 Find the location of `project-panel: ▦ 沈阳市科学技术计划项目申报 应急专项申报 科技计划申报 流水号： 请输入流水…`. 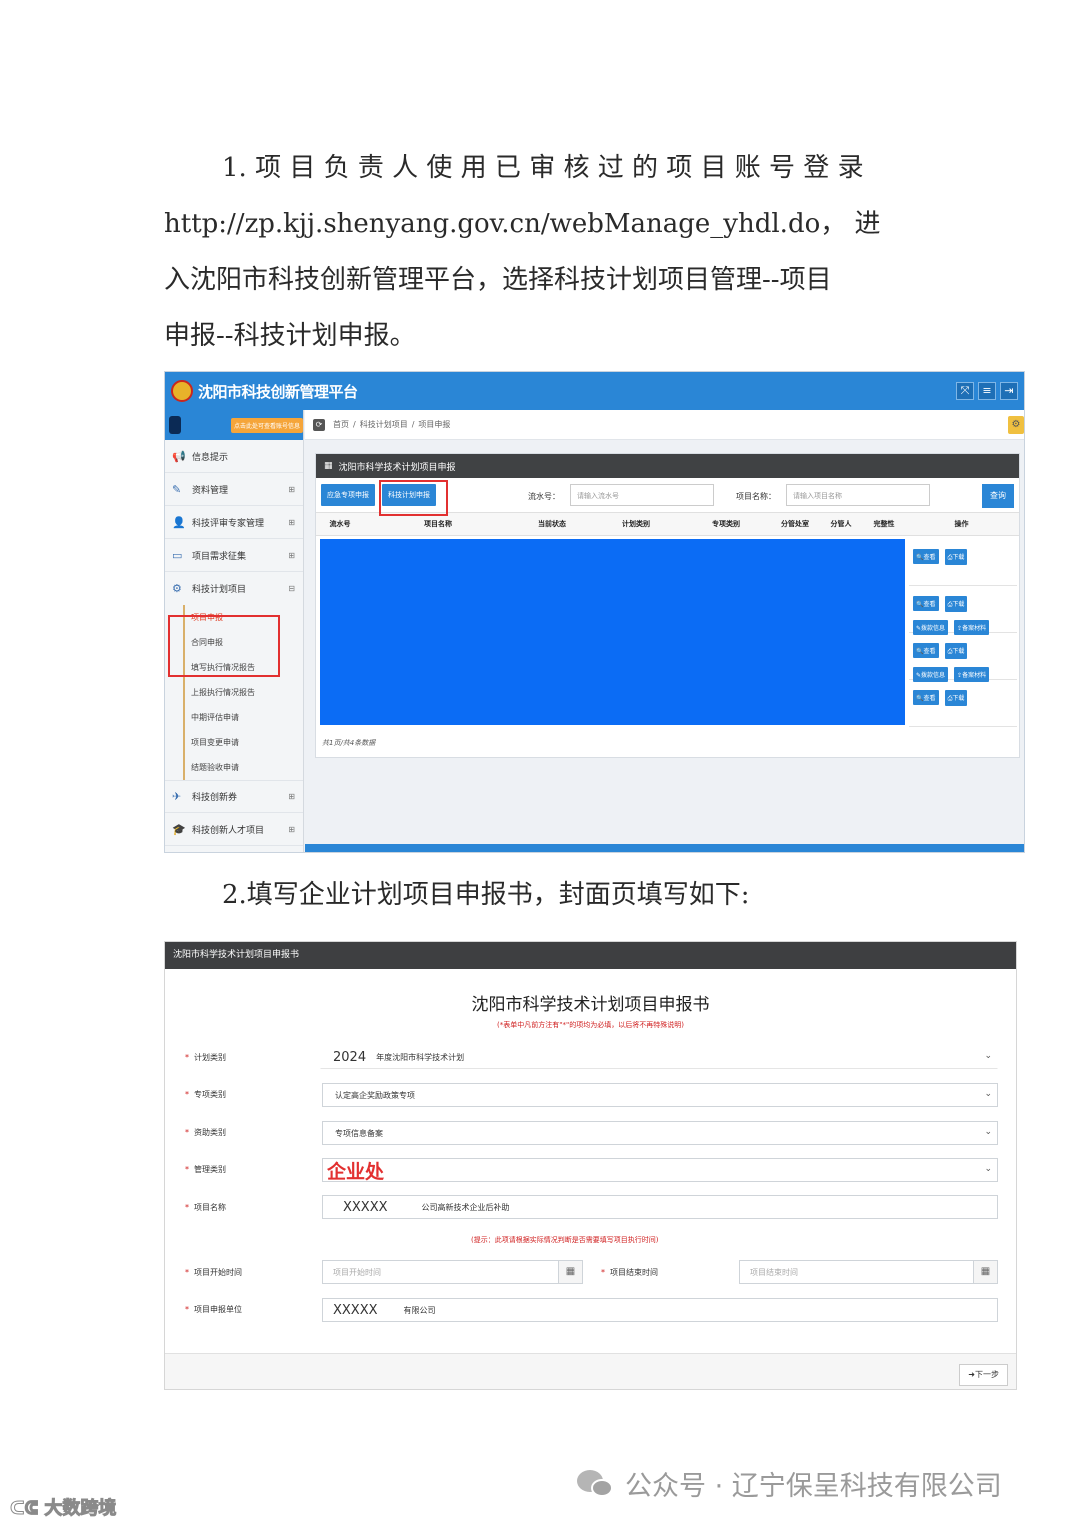

project-panel: ▦ 沈阳市科学技术计划项目申报 应急专项申报 科技计划申报 流水号： 请输入流水… is located at coordinates (667, 605).